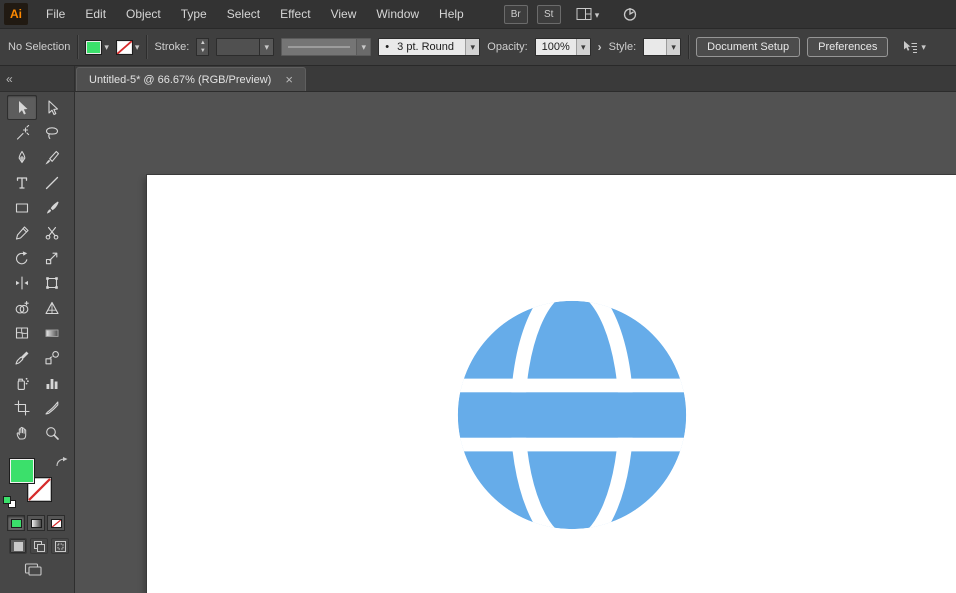 This screenshot has height=593, width=956. Describe the element at coordinates (94, 47) in the screenshot. I see `fill-color-swatch` at that location.